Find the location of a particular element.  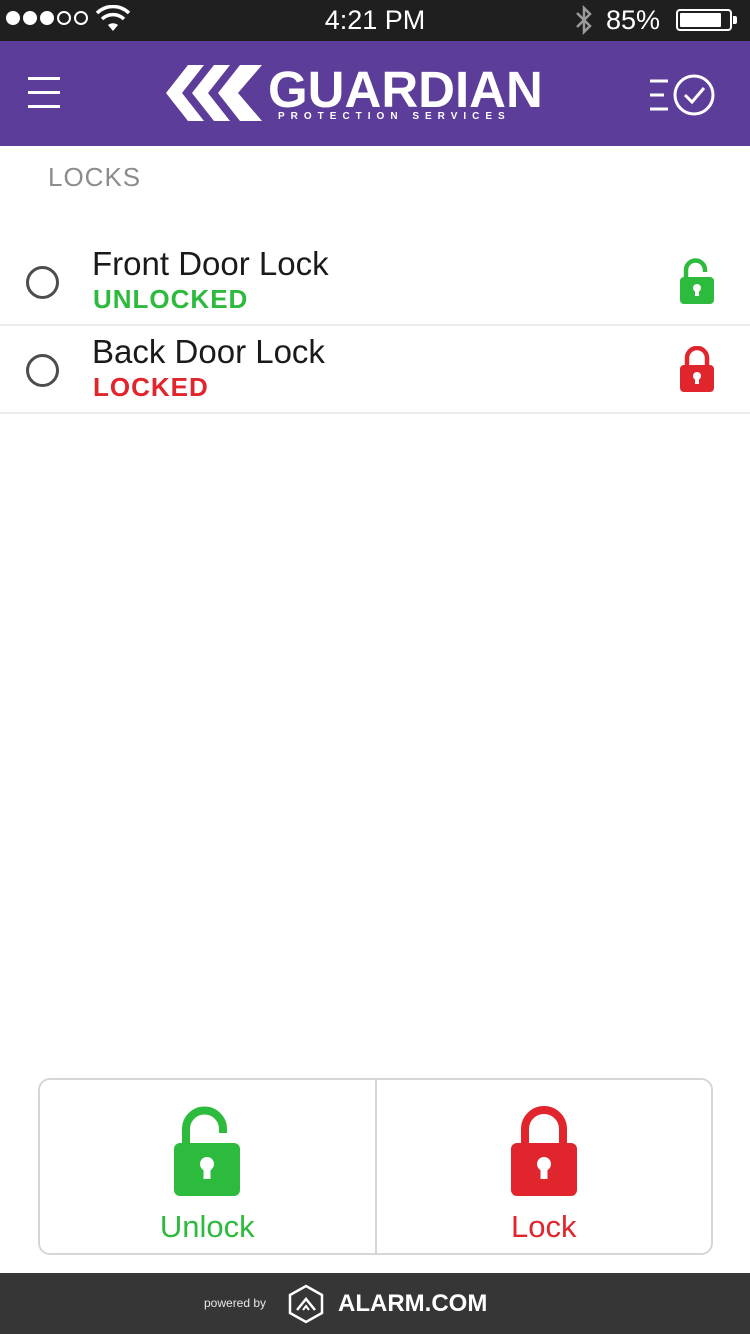

brand-tagline: PROTECTION SERVICES is located at coordinates (394, 116).